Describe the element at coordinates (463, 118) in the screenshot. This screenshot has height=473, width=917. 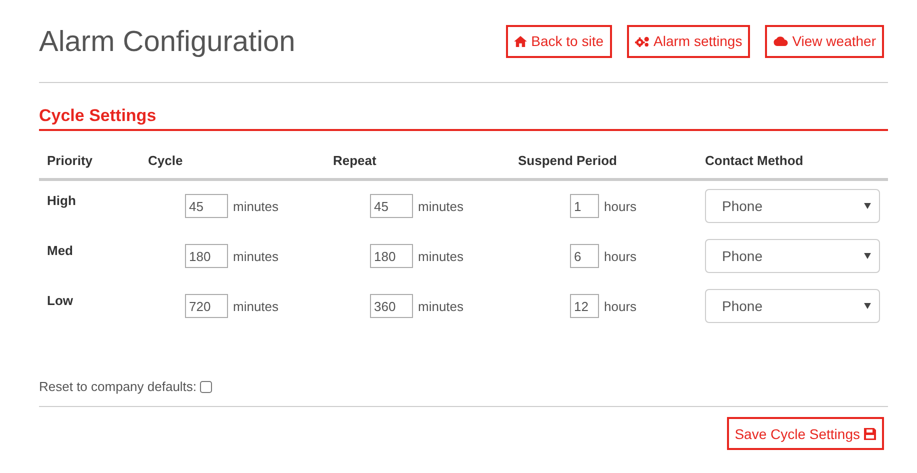
I see `section-title: Cycle Settings` at that location.